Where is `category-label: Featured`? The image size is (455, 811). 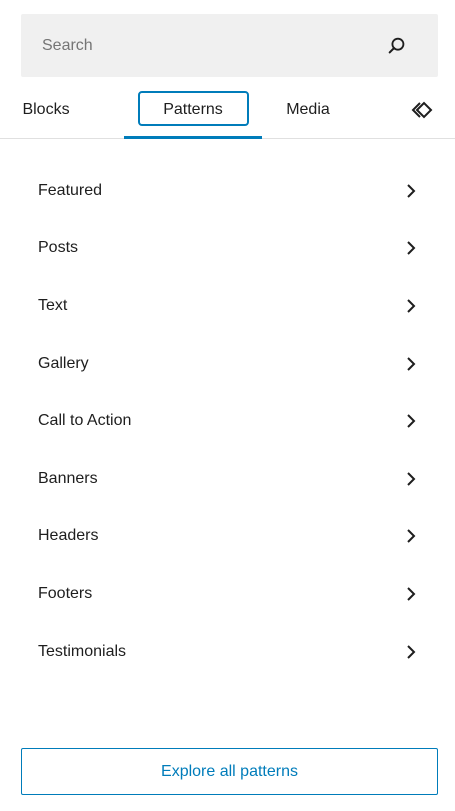
category-label: Featured is located at coordinates (70, 190).